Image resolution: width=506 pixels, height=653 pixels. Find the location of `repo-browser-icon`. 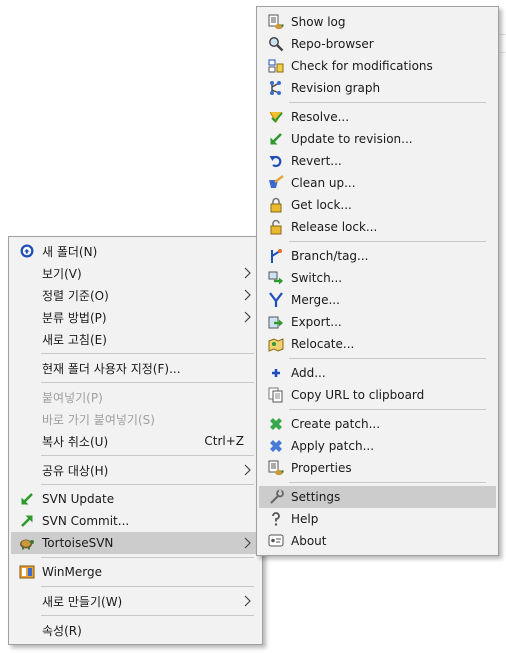

repo-browser-icon is located at coordinates (276, 44).